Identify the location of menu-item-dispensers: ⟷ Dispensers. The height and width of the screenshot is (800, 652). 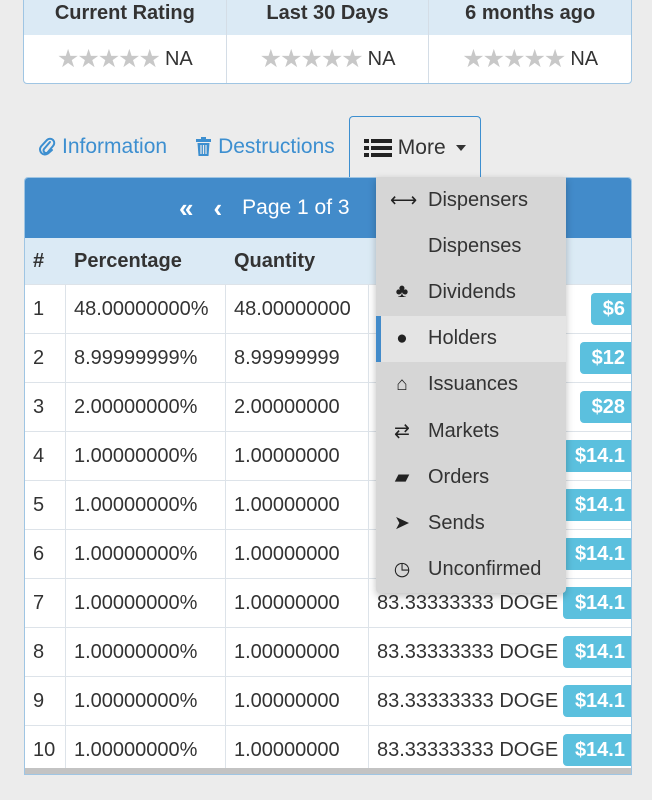
(471, 200).